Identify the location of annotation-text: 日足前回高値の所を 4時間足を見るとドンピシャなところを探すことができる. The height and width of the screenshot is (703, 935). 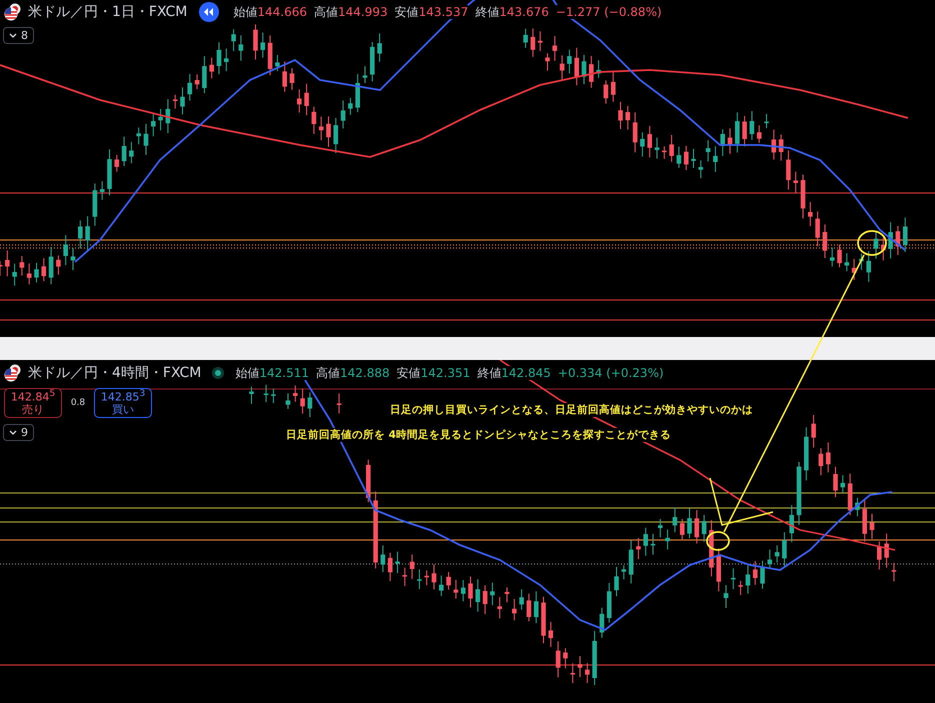
(478, 435).